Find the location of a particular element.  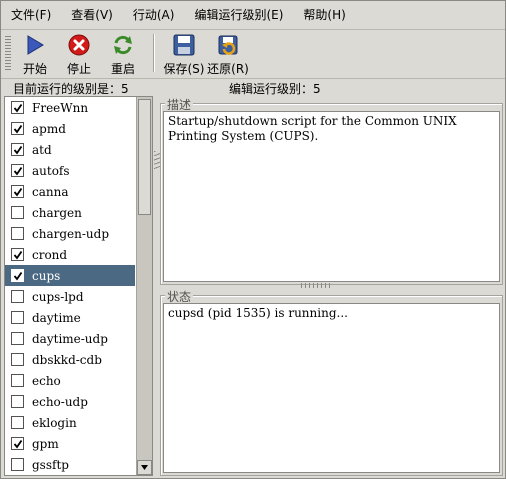

service-name: chargen-udp is located at coordinates (70, 233).